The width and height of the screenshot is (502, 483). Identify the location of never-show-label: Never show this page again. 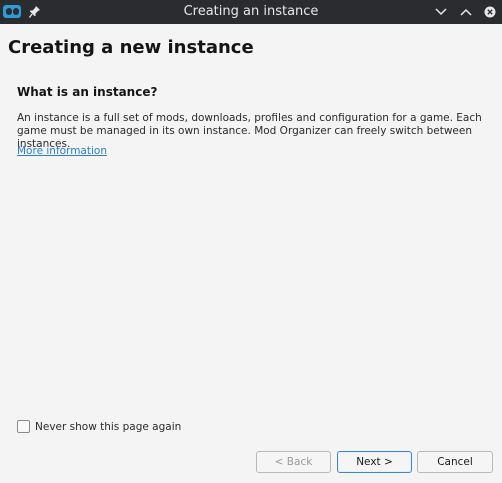
(108, 427).